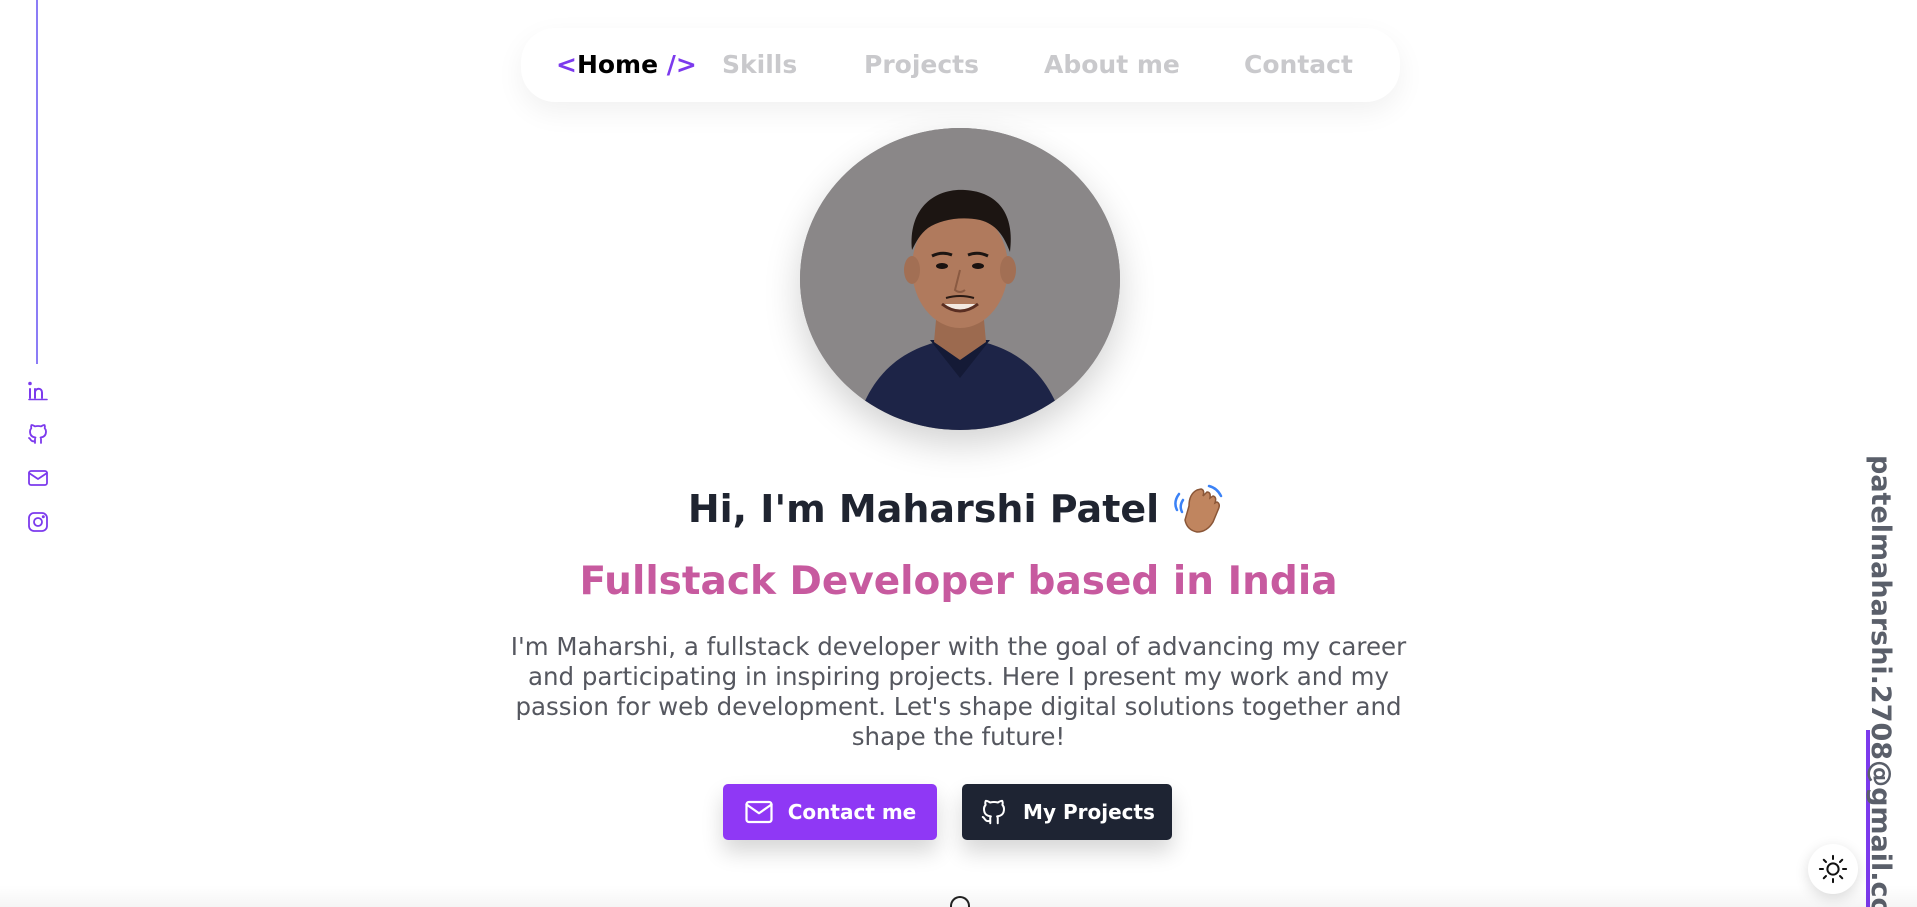 Image resolution: width=1917 pixels, height=907 pixels. Describe the element at coordinates (759, 812) in the screenshot. I see `mail-icon` at that location.